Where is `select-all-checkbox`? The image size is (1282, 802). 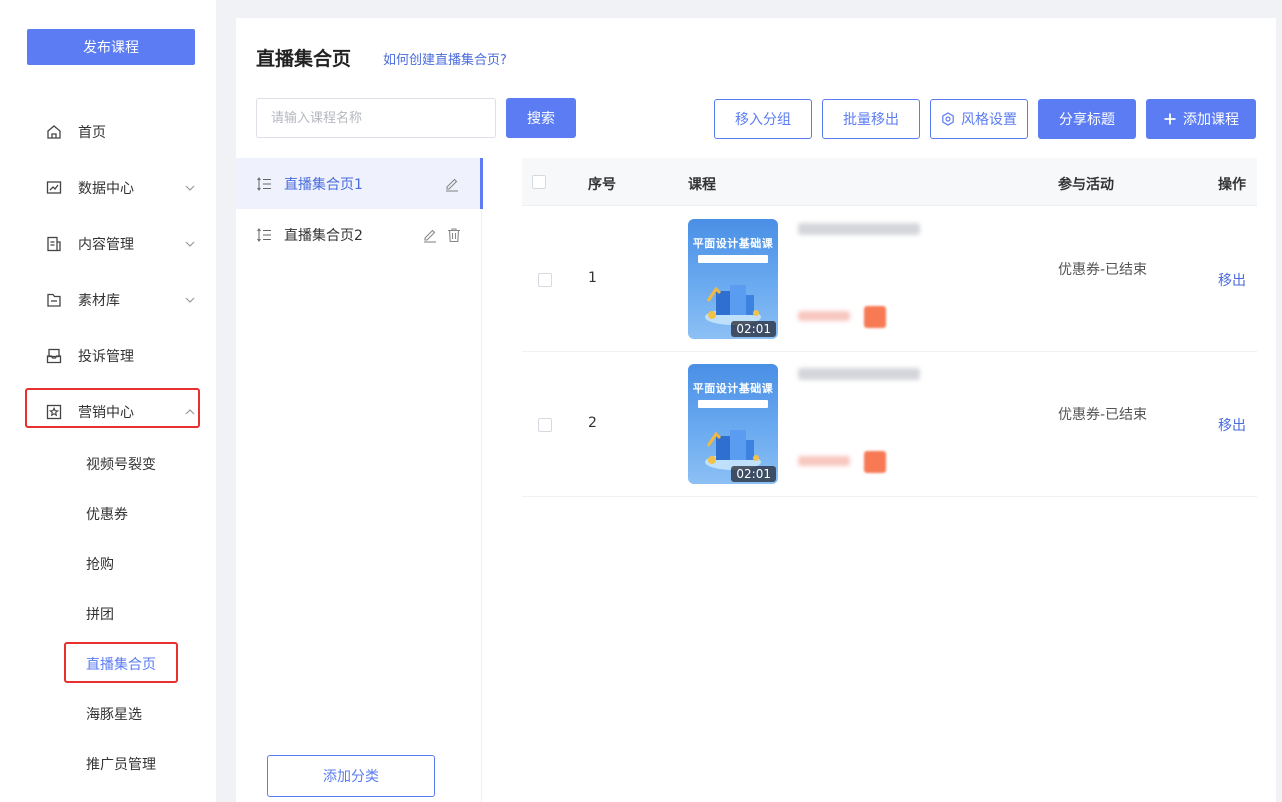
select-all-checkbox is located at coordinates (539, 182).